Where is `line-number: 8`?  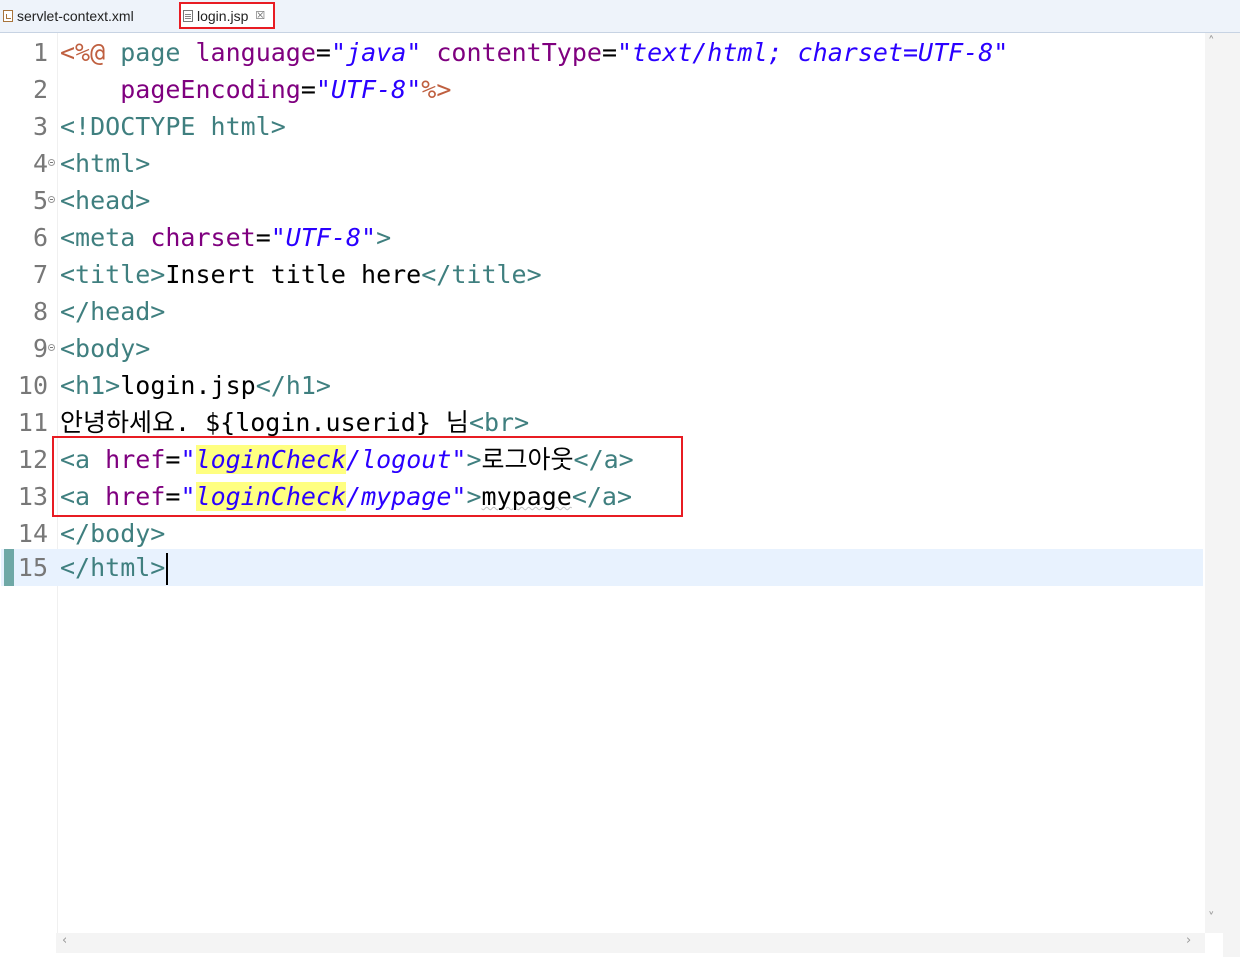 line-number: 8 is located at coordinates (40, 311).